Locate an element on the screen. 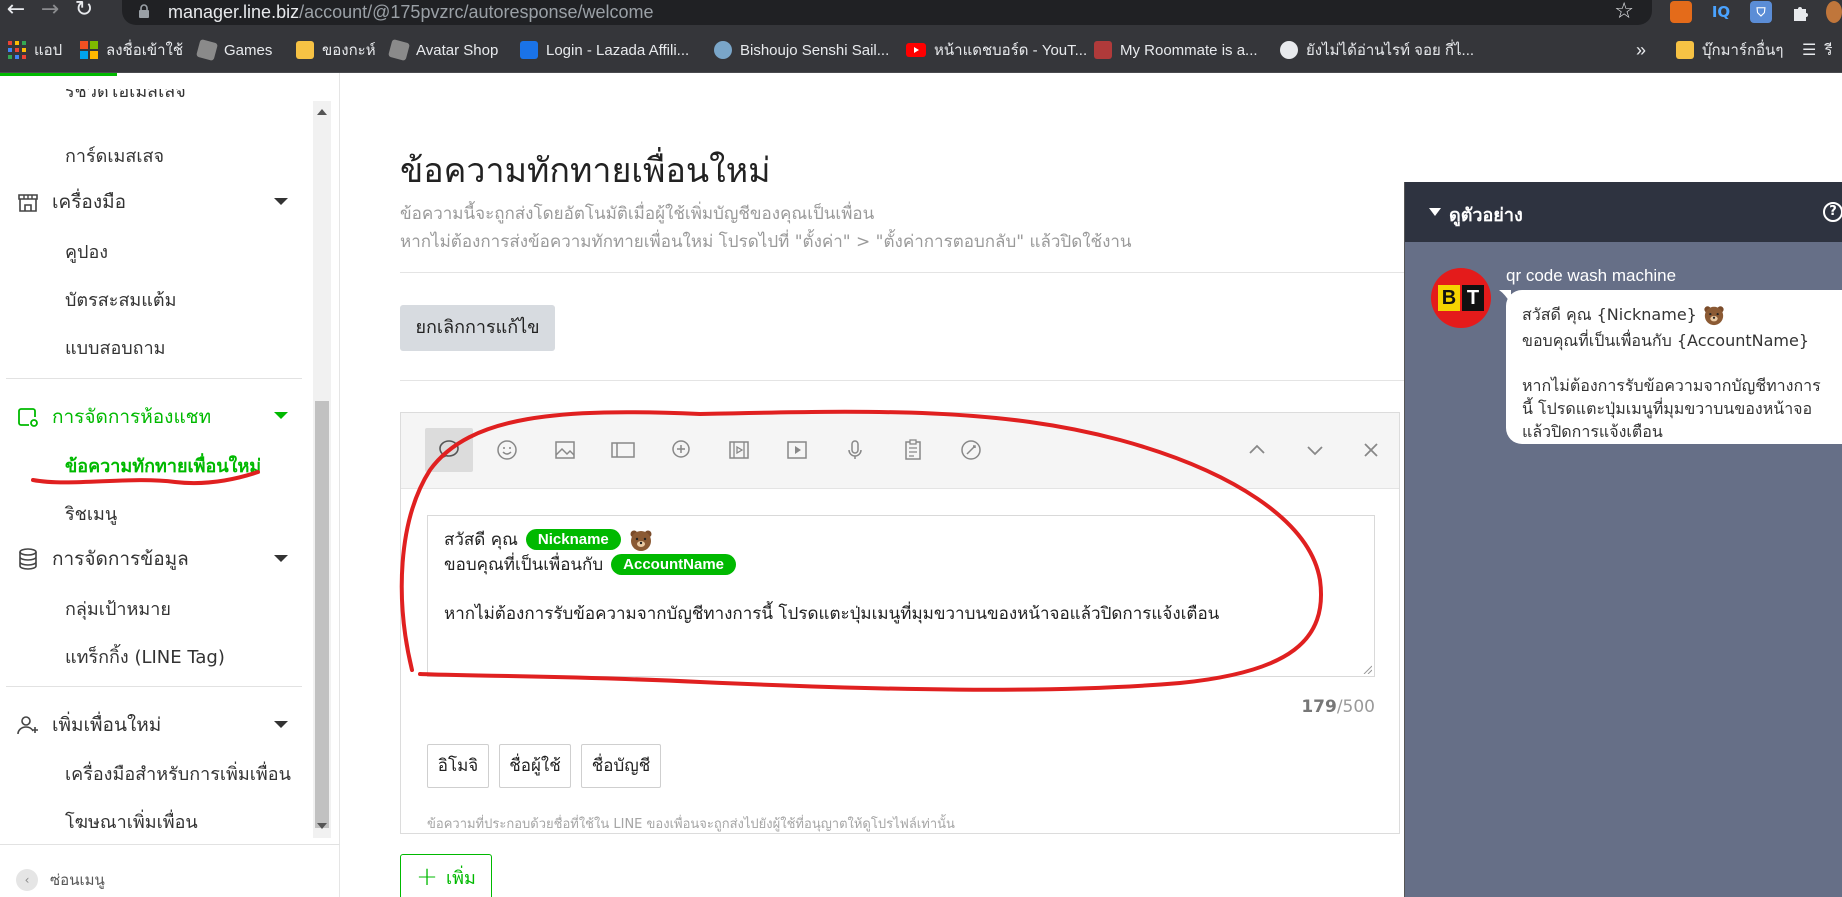 This screenshot has height=897, width=1842. site-icon is located at coordinates (723, 50).